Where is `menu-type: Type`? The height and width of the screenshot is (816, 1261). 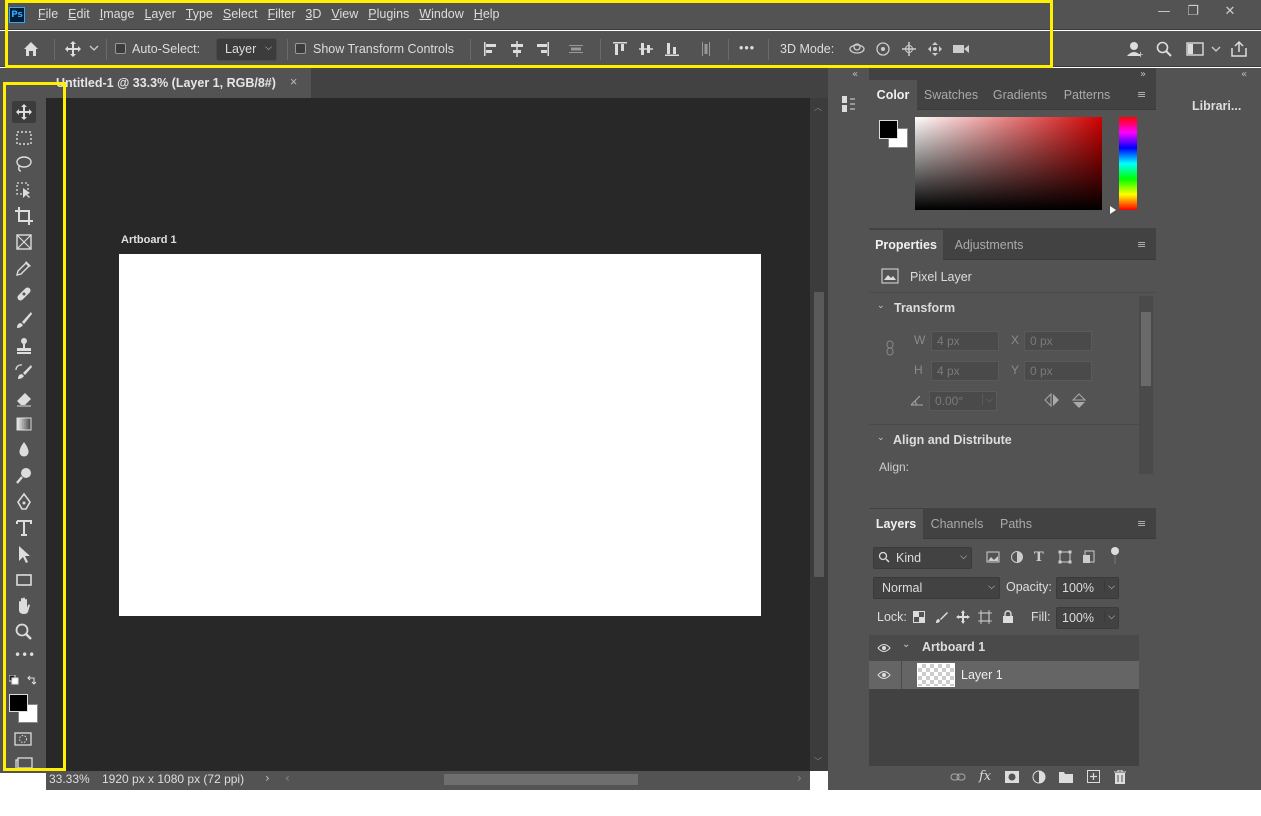
menu-type: Type is located at coordinates (199, 14).